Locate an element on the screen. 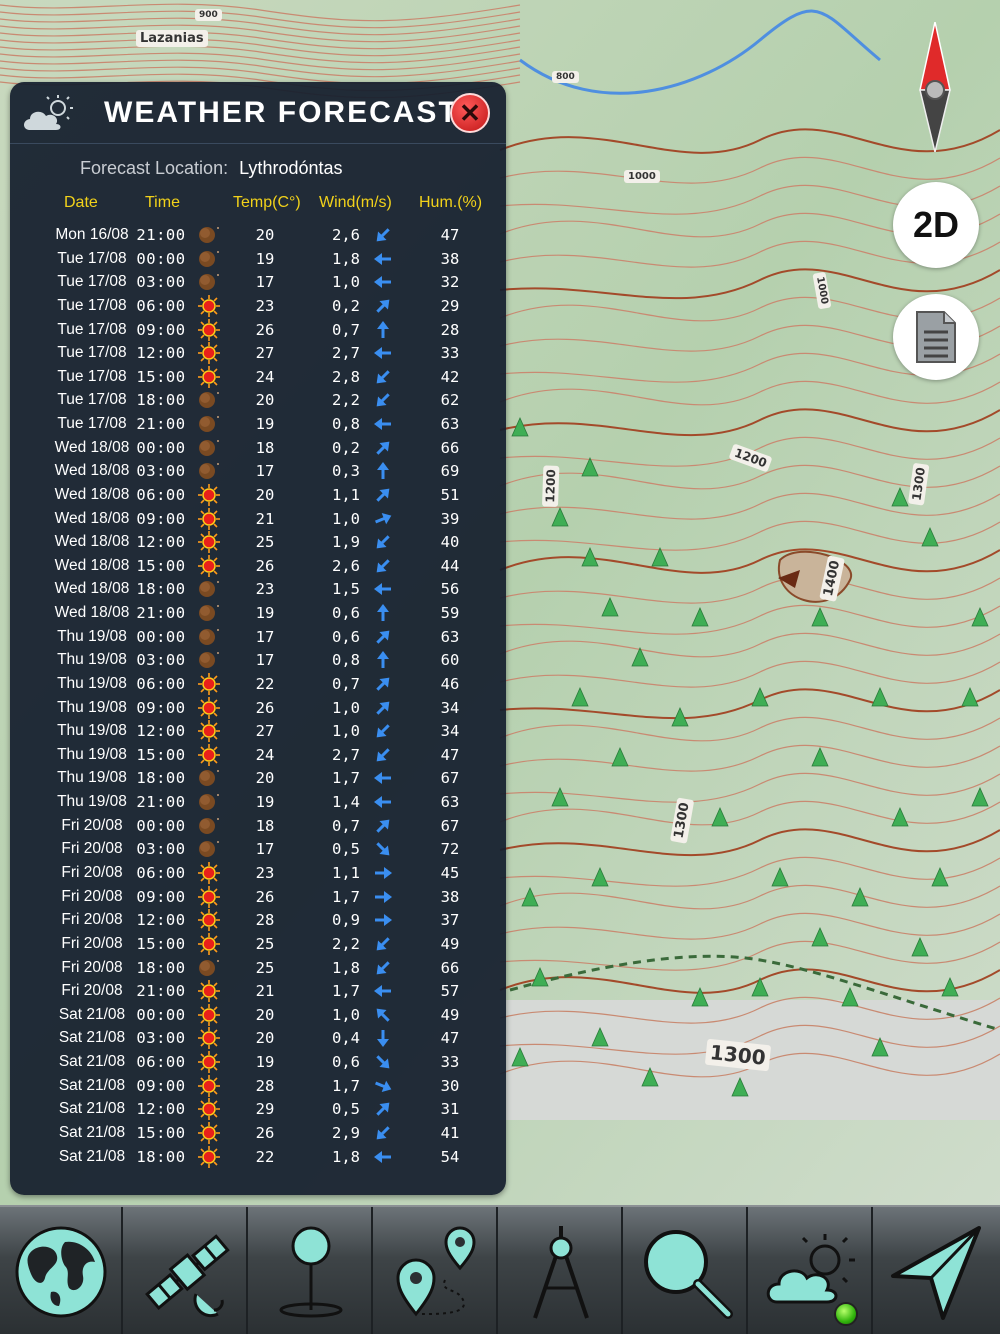  forecast-wind-speed: 1,5 is located at coordinates (346, 589).